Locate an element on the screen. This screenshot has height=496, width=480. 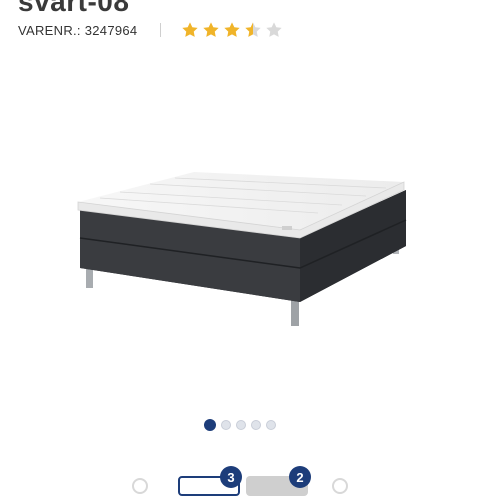
product-title: svart-08 is located at coordinates (74, 8).